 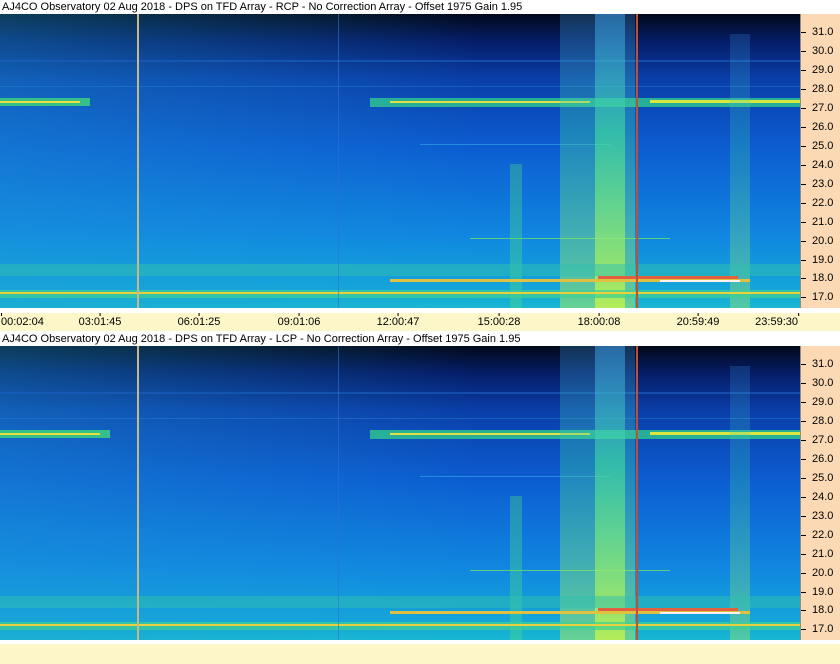 I want to click on x-tick: 09:01:06, so click(x=299, y=322).